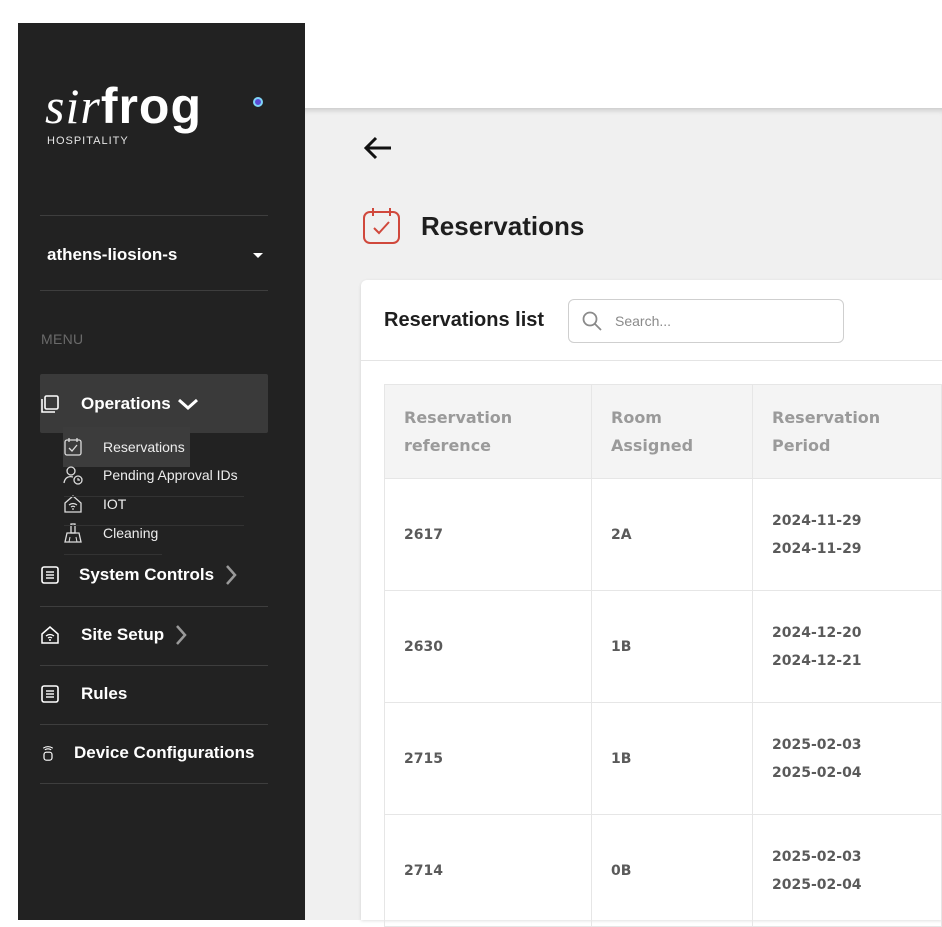 The width and height of the screenshot is (942, 927). I want to click on period-end: 2024-11-29, so click(817, 548).